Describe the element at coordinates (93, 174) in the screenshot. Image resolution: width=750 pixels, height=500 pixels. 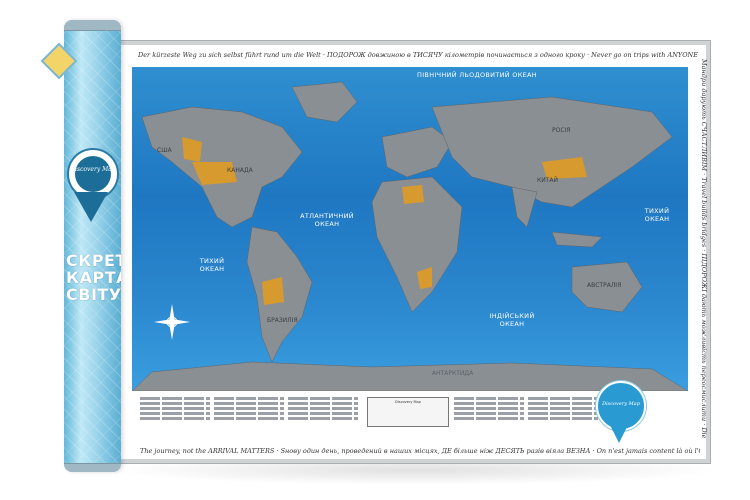
I see `tube-emblem-inner` at that location.